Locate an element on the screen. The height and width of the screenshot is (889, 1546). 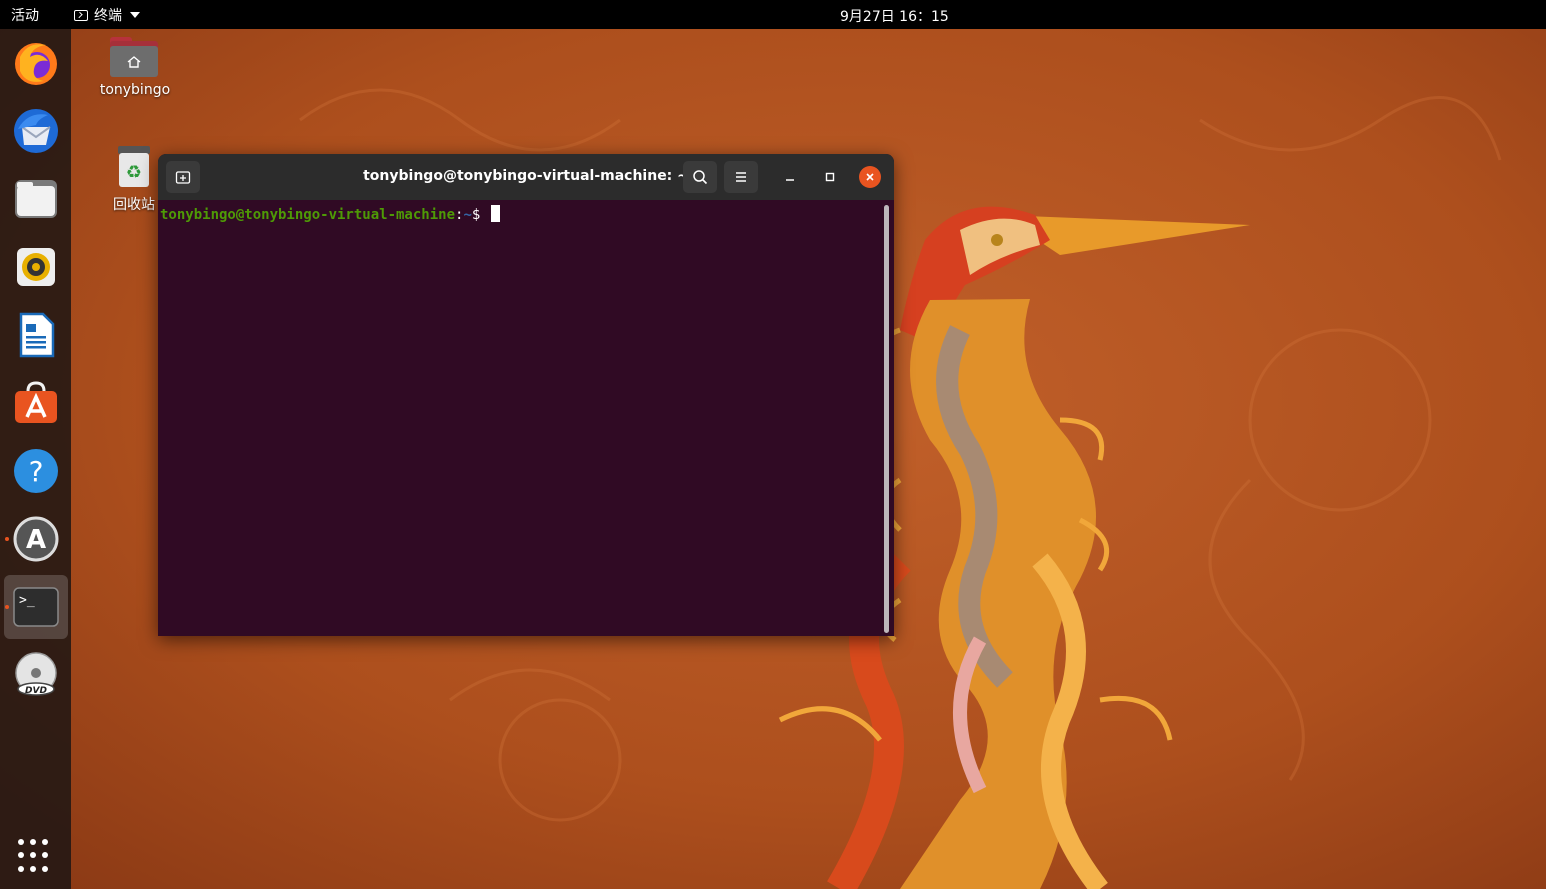
dock-item-help: ? is located at coordinates (36, 471).